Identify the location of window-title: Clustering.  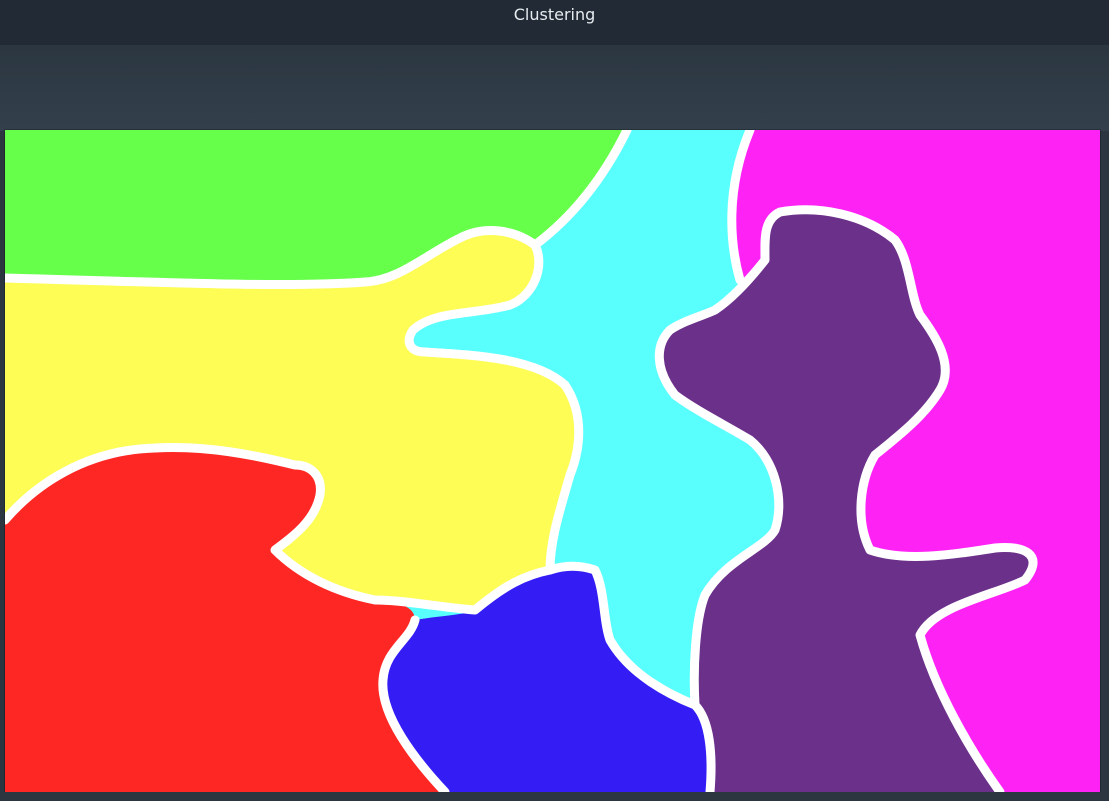
(554, 14).